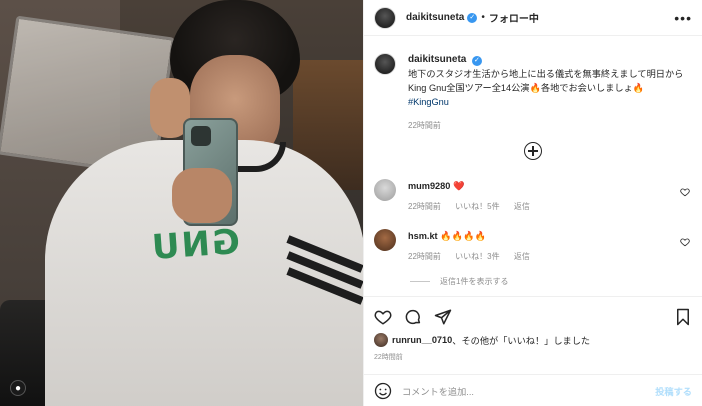 The image size is (702, 406). Describe the element at coordinates (435, 17) in the screenshot. I see `header-username: daikitsuneta` at that location.